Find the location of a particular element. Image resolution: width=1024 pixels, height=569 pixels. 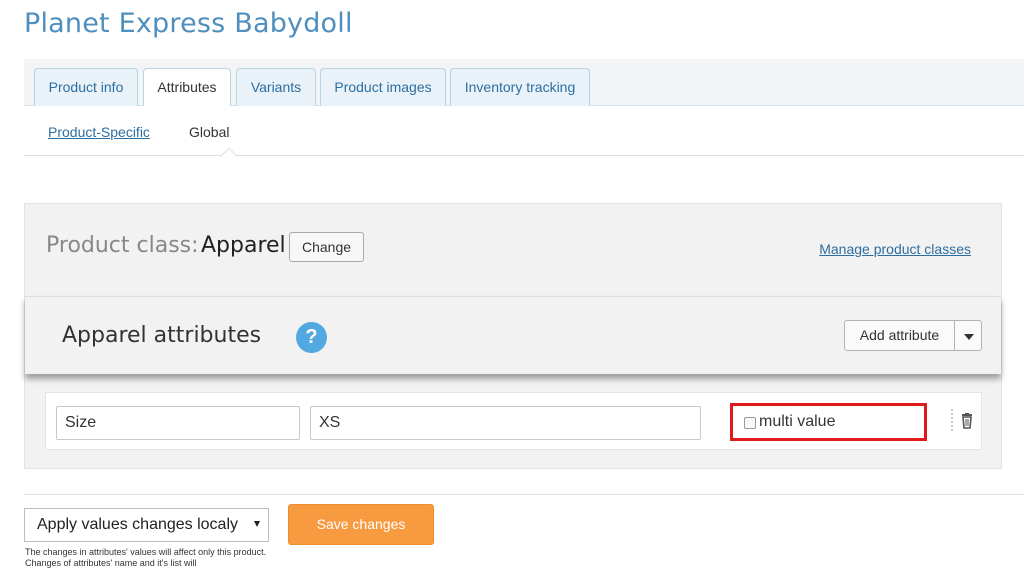

tab-variants: Variants is located at coordinates (276, 87).